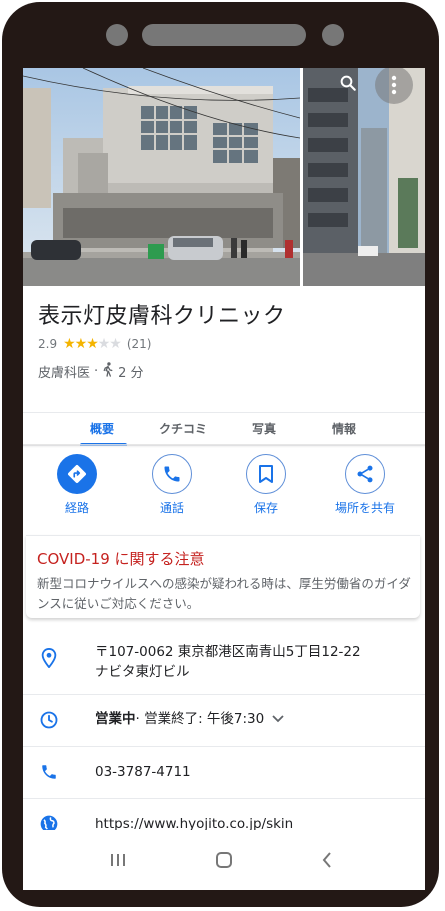 This screenshot has height=911, width=445. Describe the element at coordinates (77, 474) in the screenshot. I see `directions-icon` at that location.